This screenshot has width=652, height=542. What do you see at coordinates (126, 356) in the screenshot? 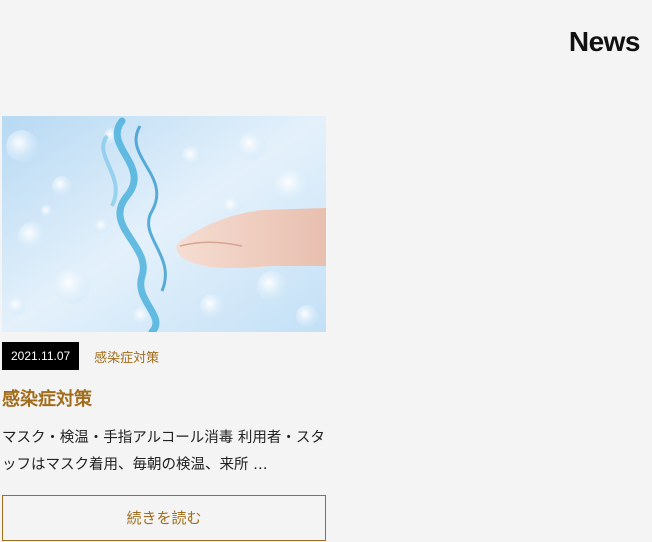
I see `post-category: 感染症対策` at bounding box center [126, 356].